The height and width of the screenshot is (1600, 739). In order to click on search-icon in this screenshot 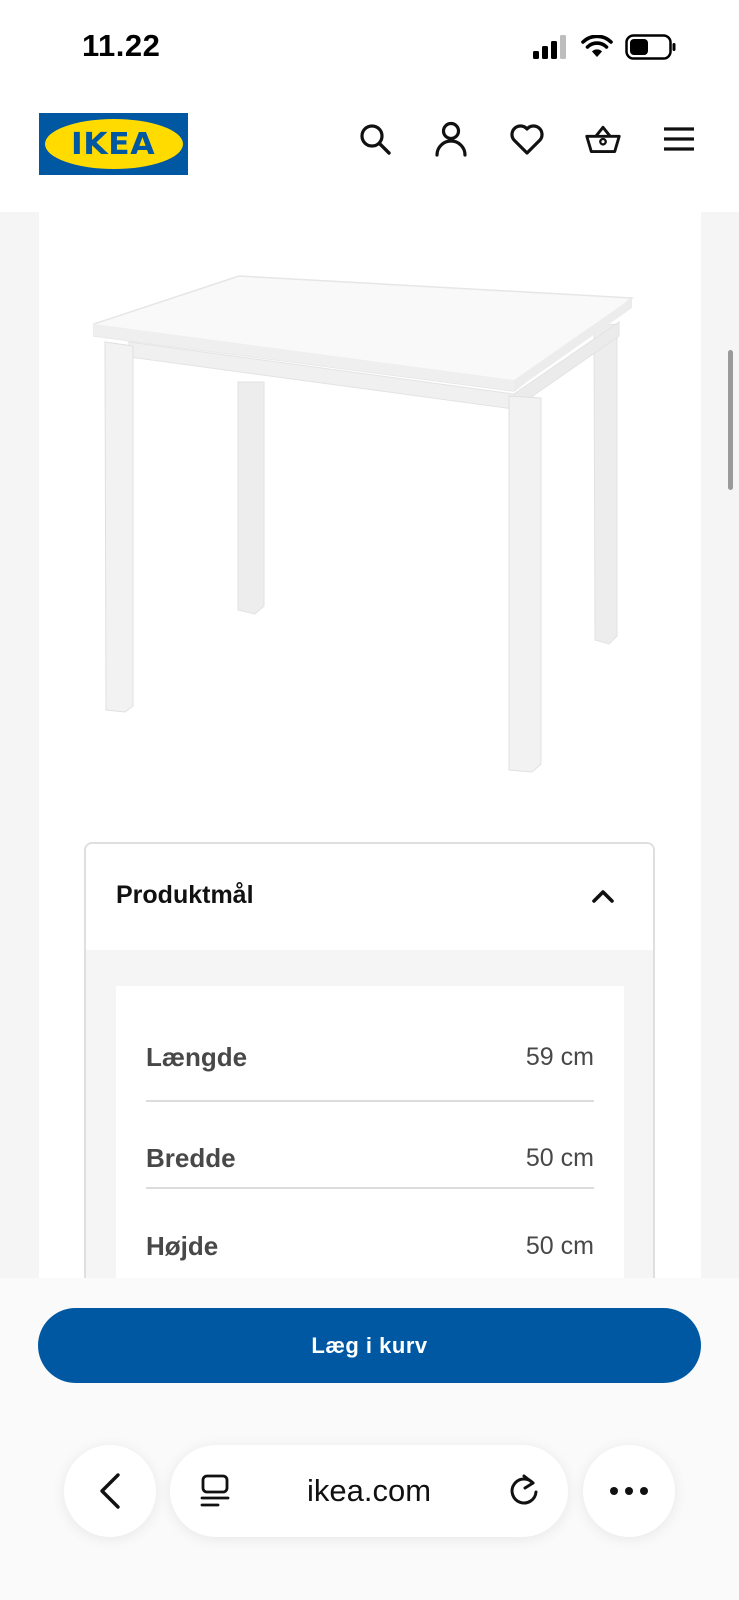, I will do `click(375, 139)`.